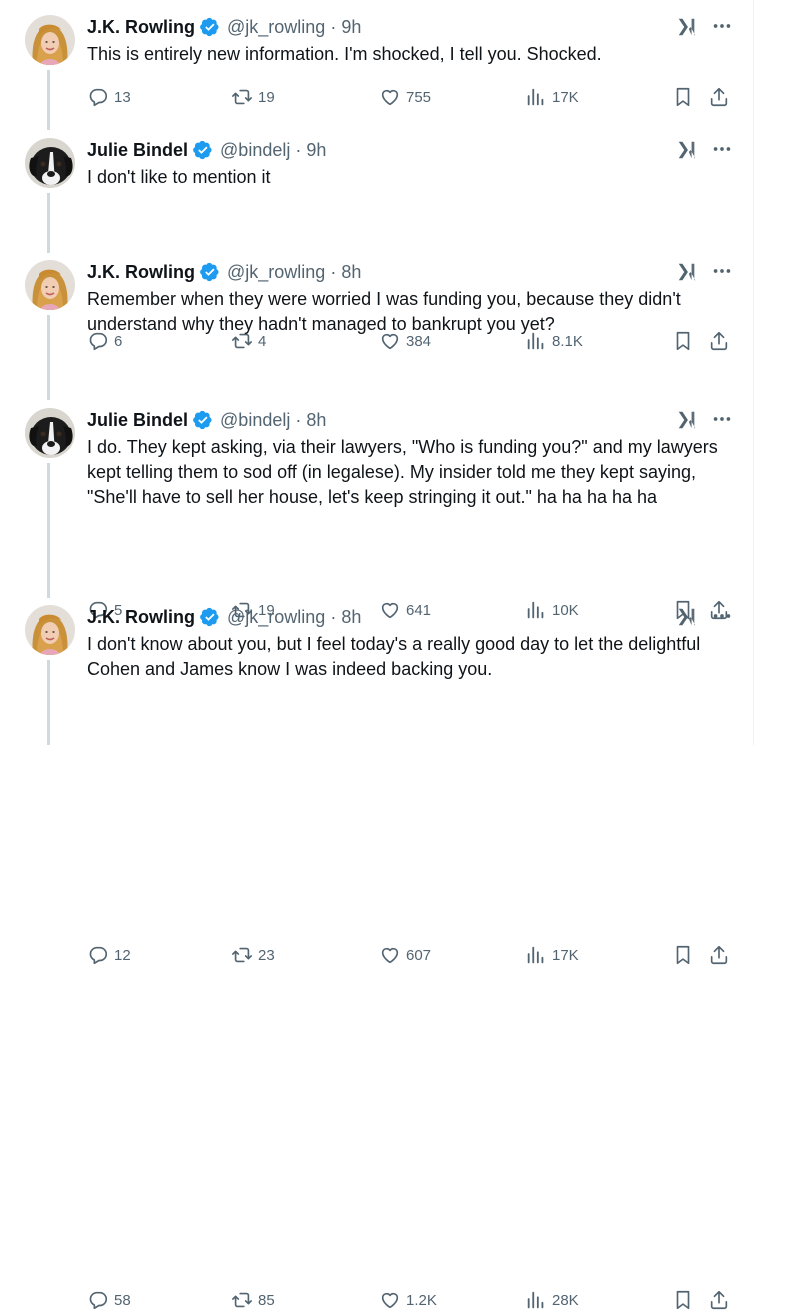 Image resolution: width=790 pixels, height=1313 pixels. I want to click on reply-count: 12, so click(122, 955).